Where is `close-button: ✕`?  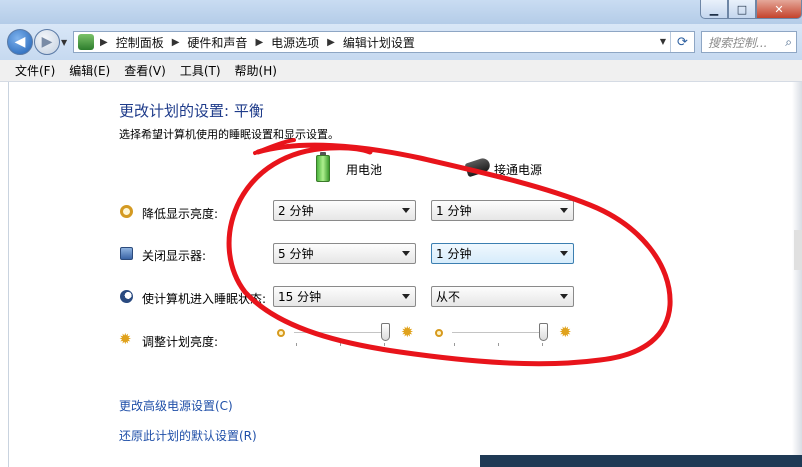
close-button: ✕ is located at coordinates (779, 9).